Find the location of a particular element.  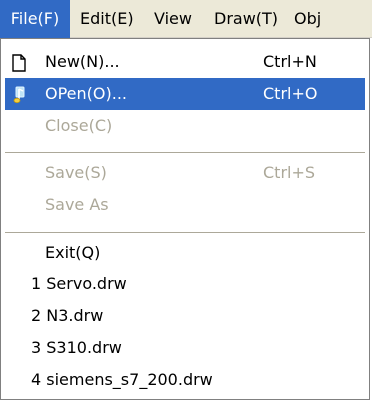

recent-file-item: 4 siemens_s7_200.drw is located at coordinates (185, 380).